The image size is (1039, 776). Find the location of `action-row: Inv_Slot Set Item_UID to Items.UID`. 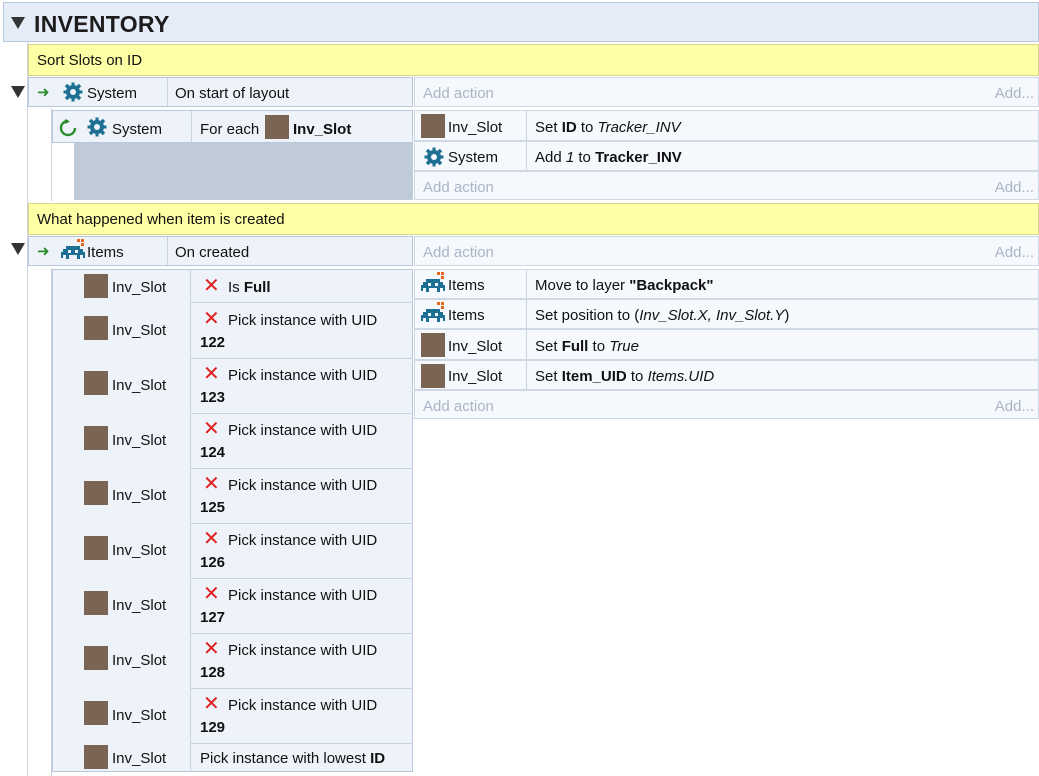

action-row: Inv_Slot Set Item_UID to Items.UID is located at coordinates (726, 375).